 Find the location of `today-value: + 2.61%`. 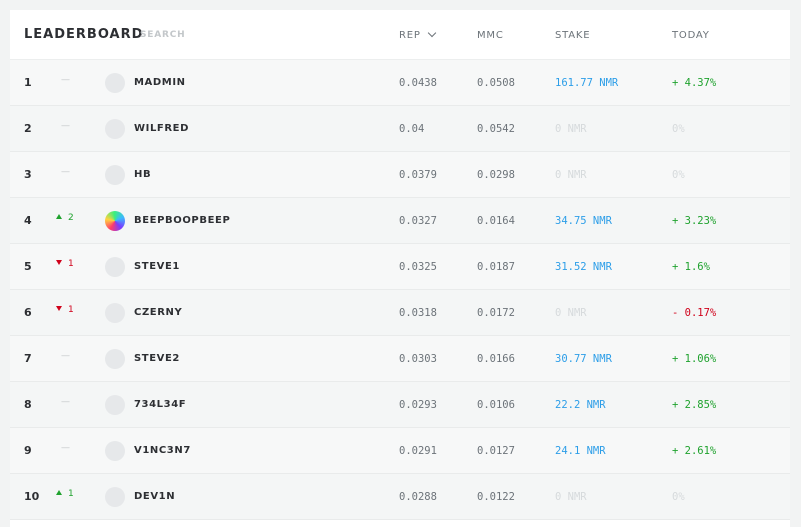

today-value: + 2.61% is located at coordinates (694, 451).